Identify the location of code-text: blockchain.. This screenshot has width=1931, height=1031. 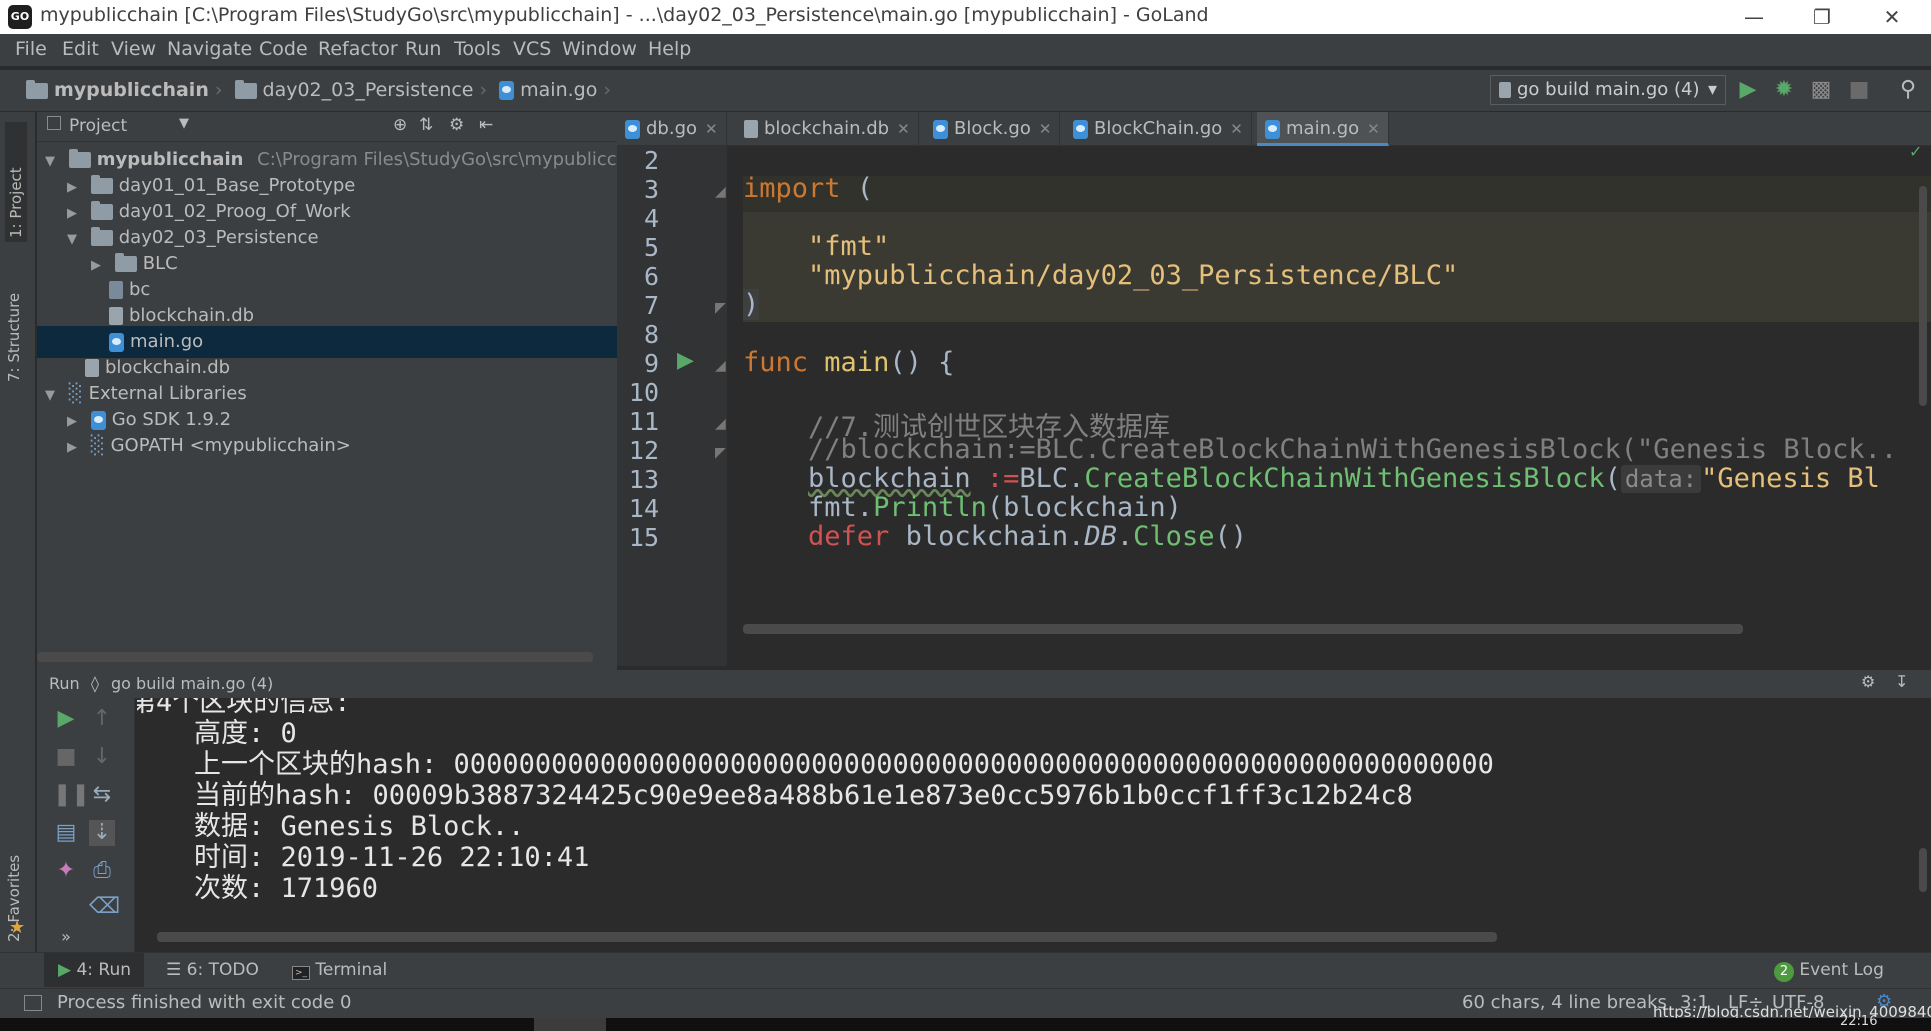
(987, 536).